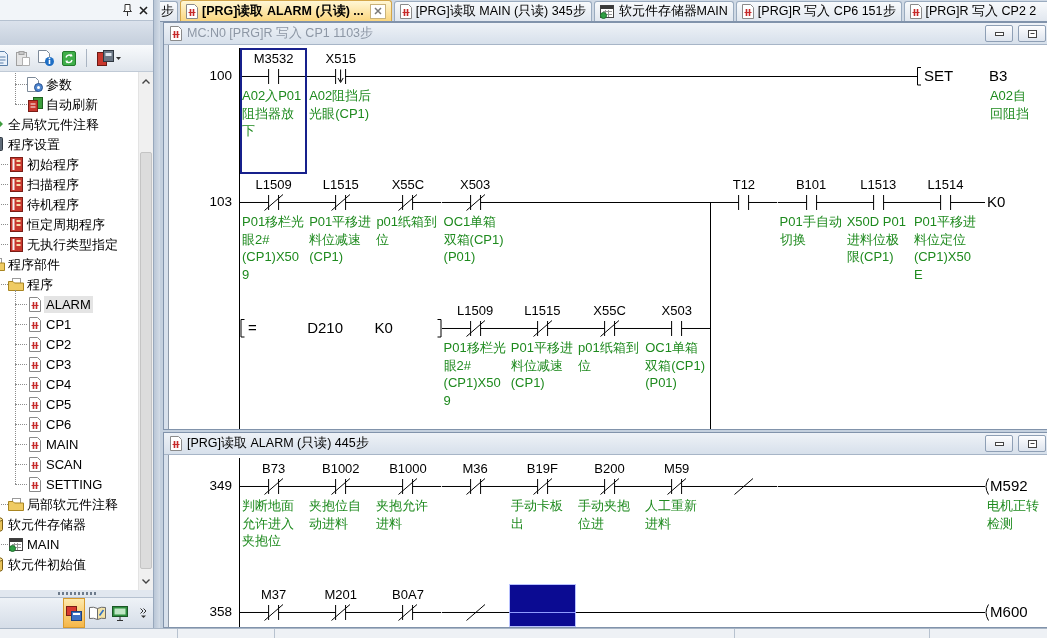 Image resolution: width=1047 pixels, height=638 pixels. What do you see at coordinates (59, 364) in the screenshot?
I see `tree-item: CP3` at bounding box center [59, 364].